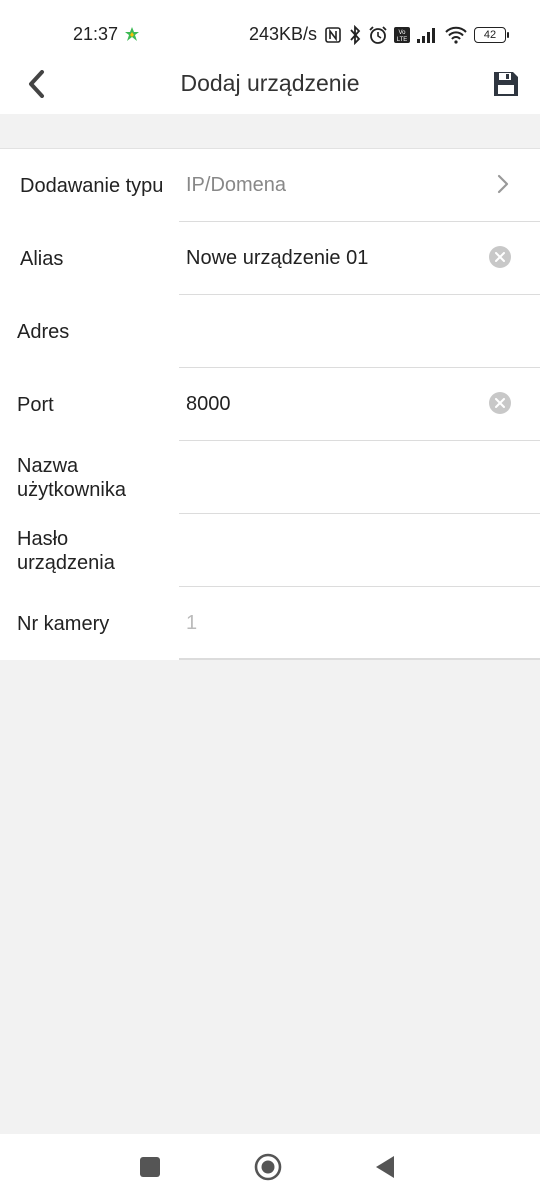  I want to click on network-speed: 243KB/s, so click(283, 34).